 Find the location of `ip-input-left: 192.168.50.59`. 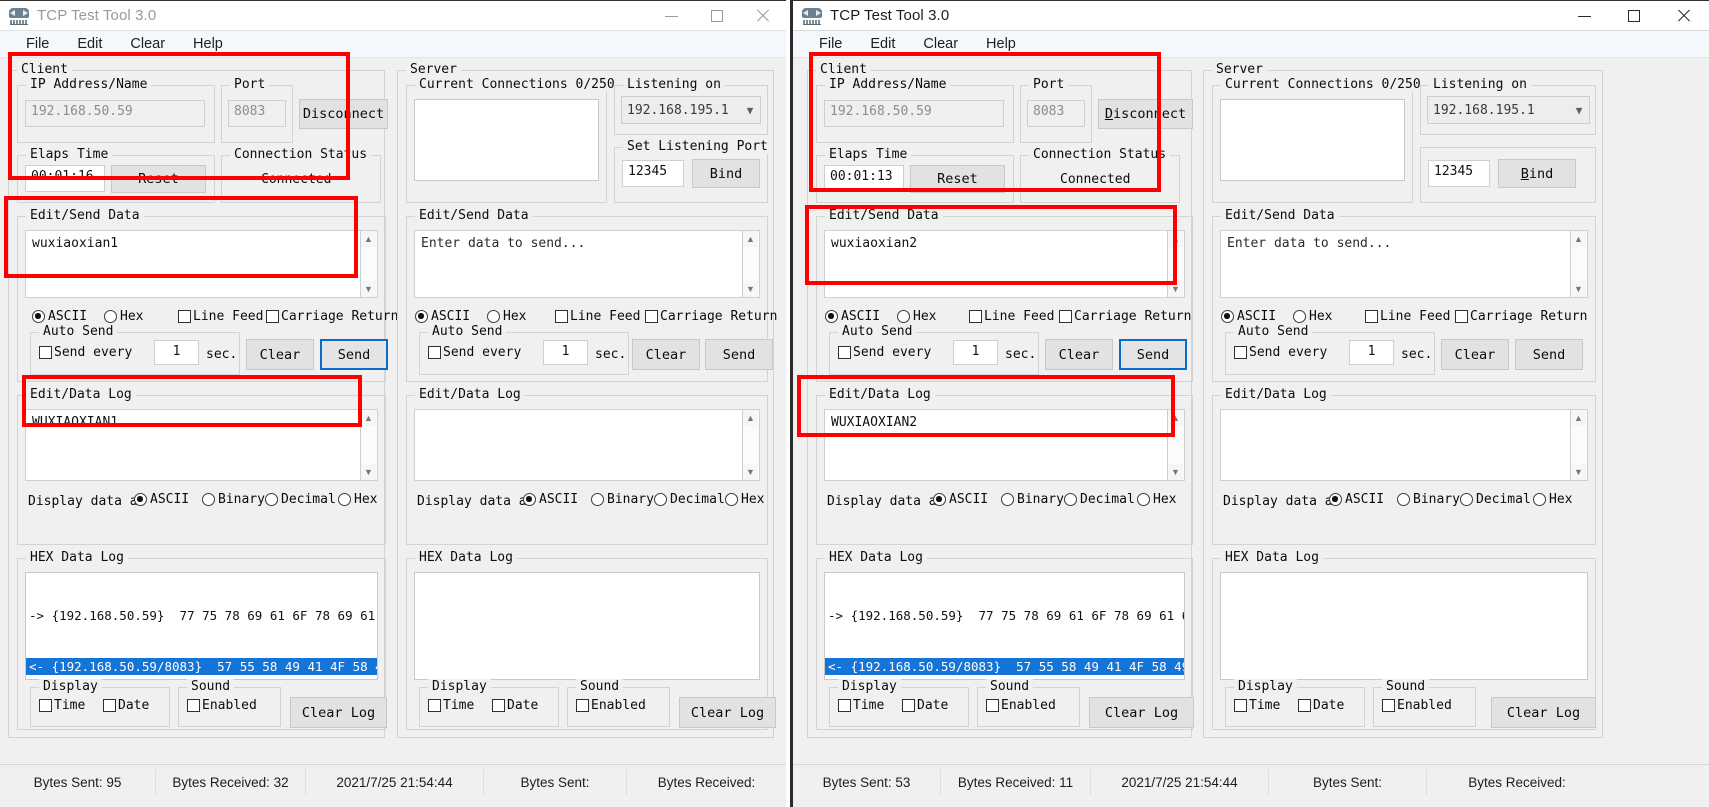

ip-input-left: 192.168.50.59 is located at coordinates (115, 113).